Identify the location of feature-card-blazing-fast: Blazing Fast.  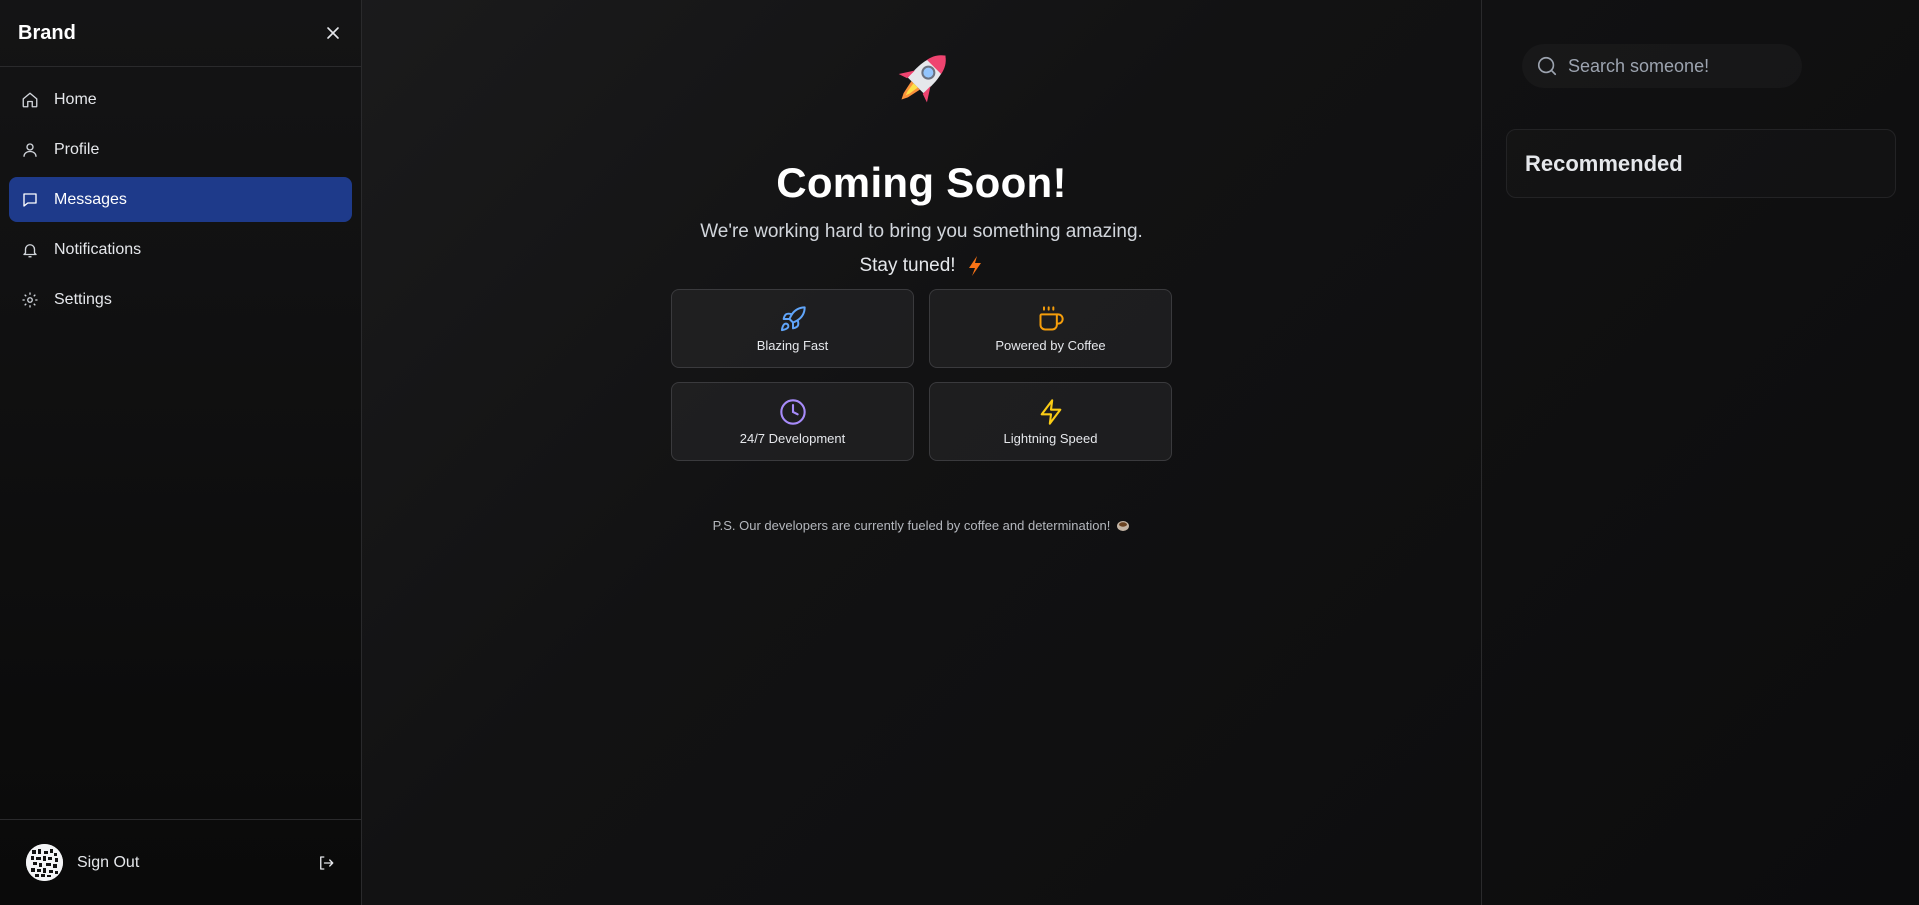
(792, 328).